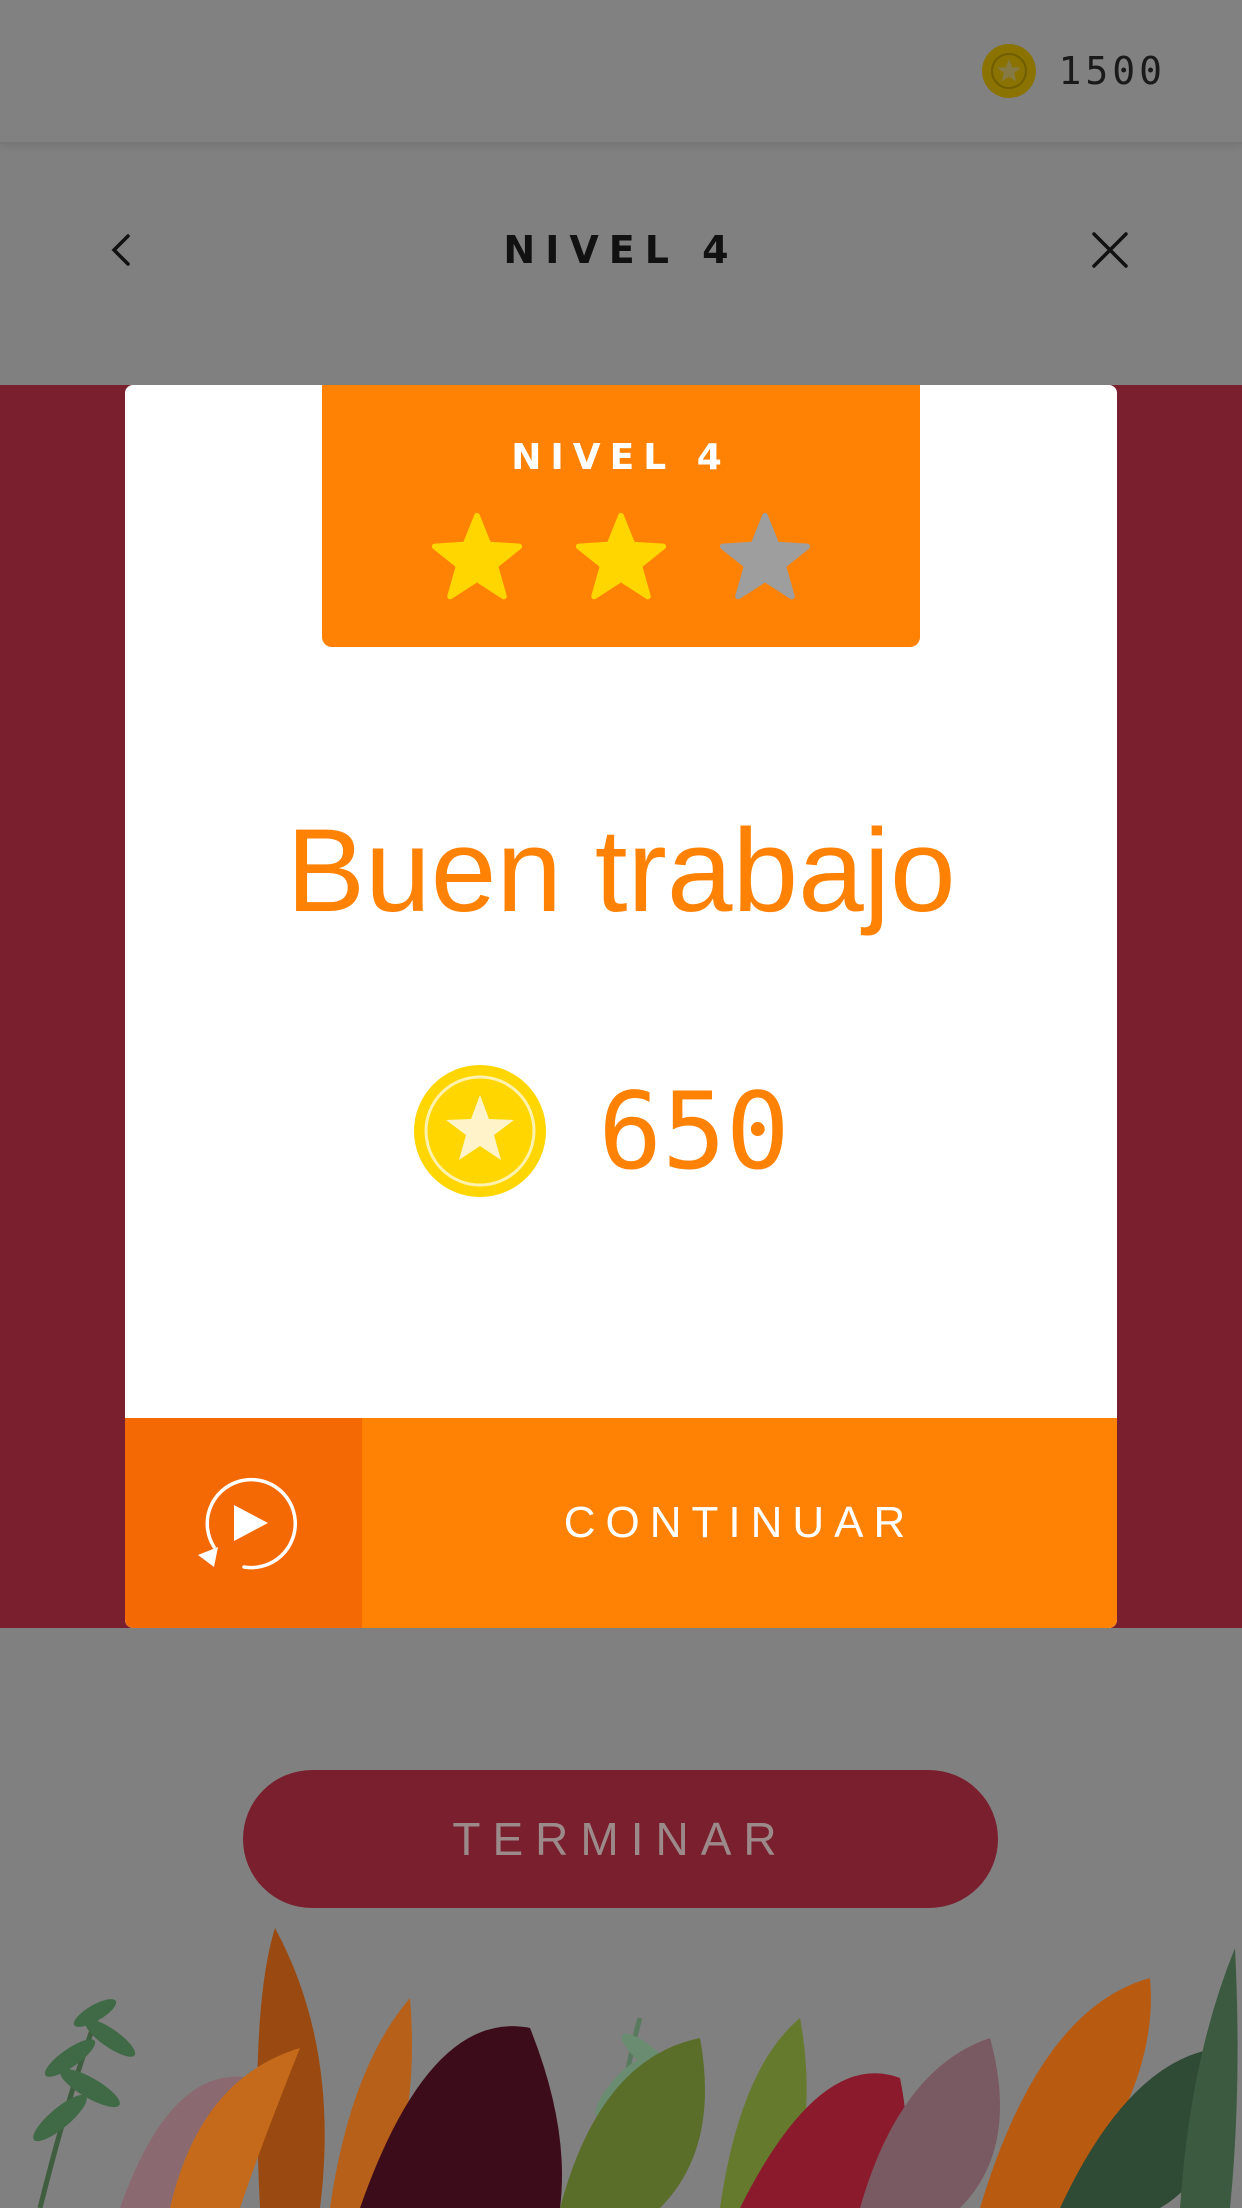  I want to click on action-bar: CONTINUAR, so click(621, 1523).